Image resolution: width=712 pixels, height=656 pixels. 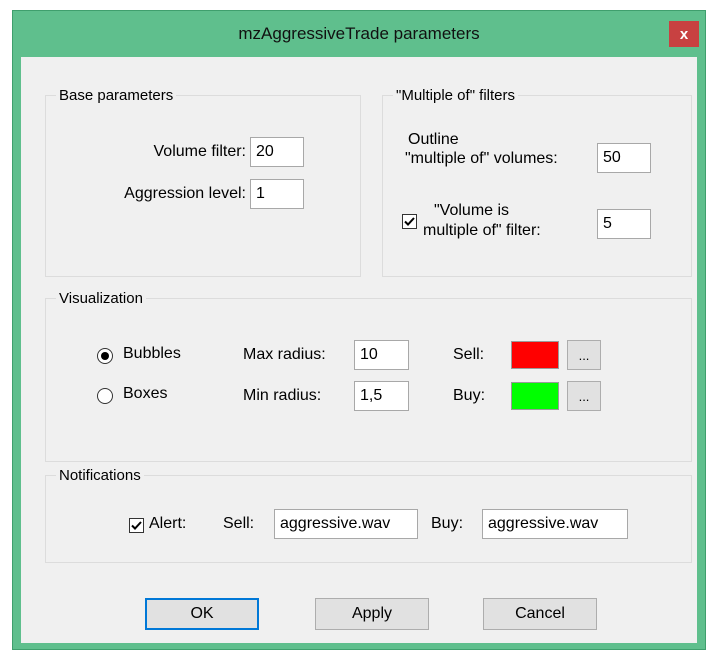 I want to click on sell-color-label: Sell:, so click(x=469, y=354).